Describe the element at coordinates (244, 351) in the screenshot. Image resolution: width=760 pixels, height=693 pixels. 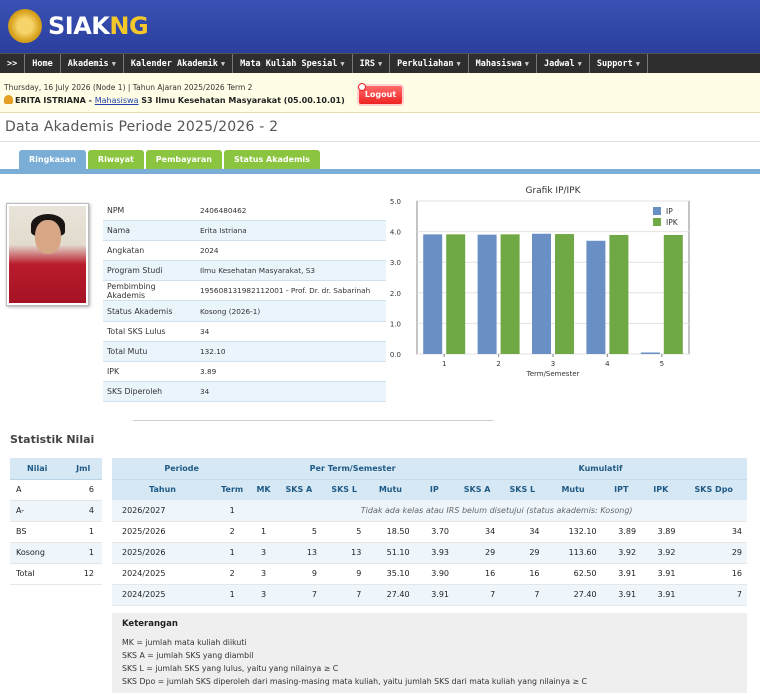
I see `profile-row-total-mutu: Total Mutu 132.10` at that location.